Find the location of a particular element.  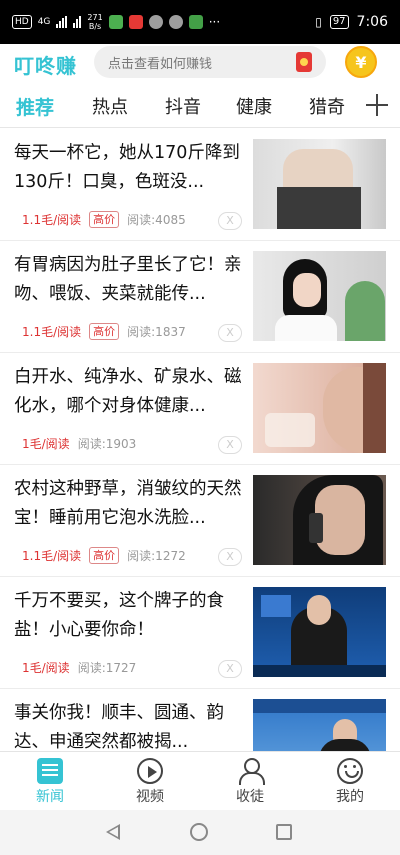

app-logo: 叮咚赚 is located at coordinates (45, 65).